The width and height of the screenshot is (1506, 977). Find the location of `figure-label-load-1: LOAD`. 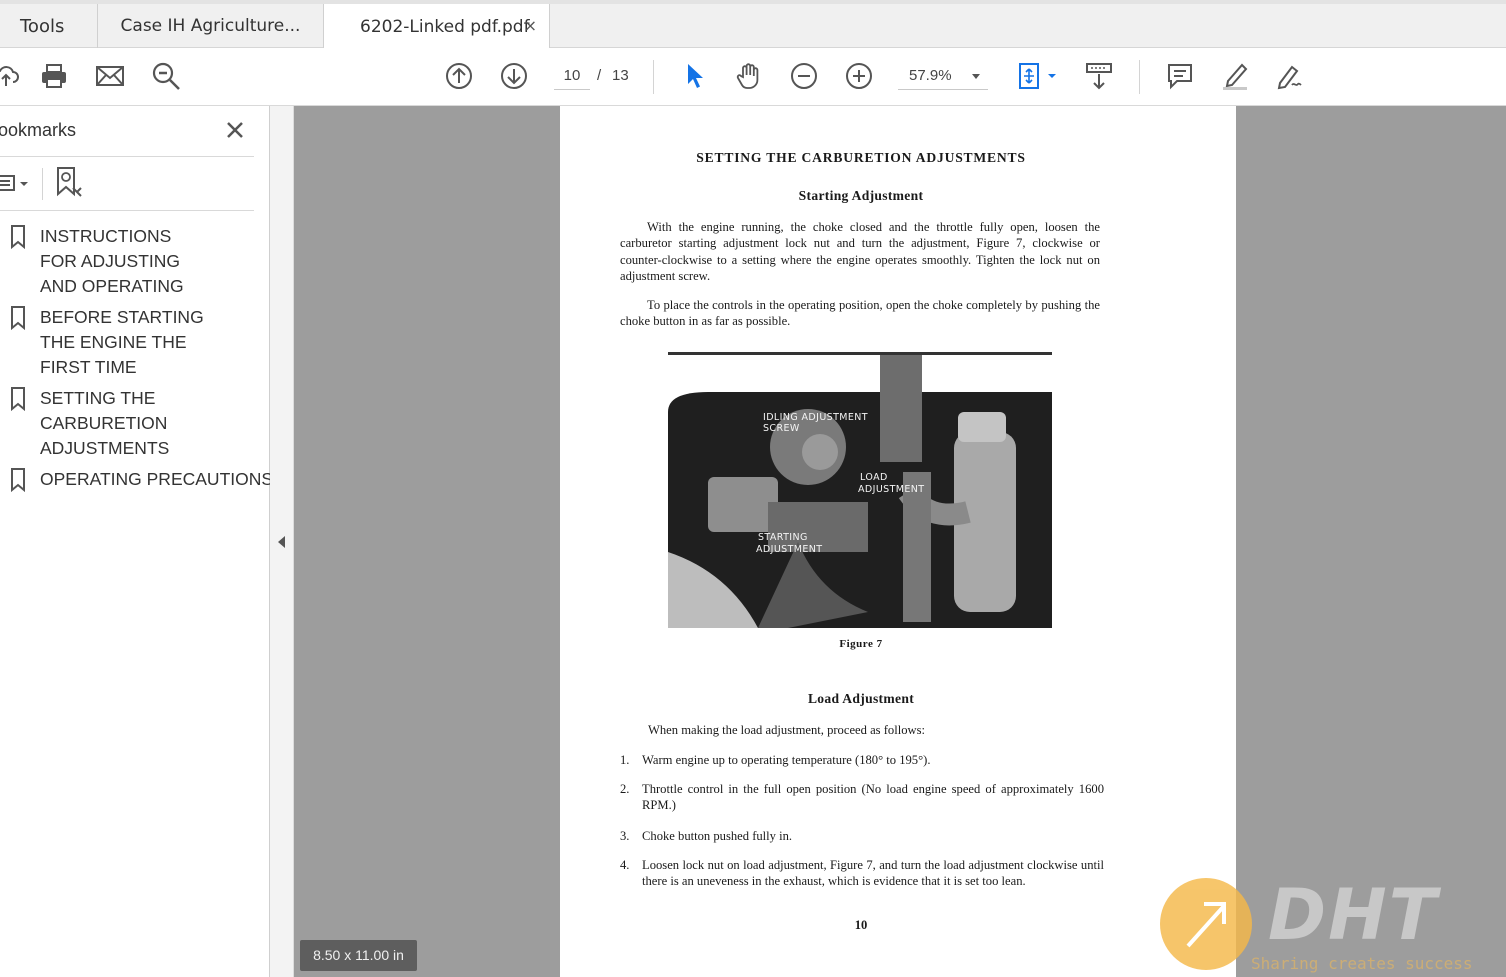

figure-label-load-1: LOAD is located at coordinates (874, 477).